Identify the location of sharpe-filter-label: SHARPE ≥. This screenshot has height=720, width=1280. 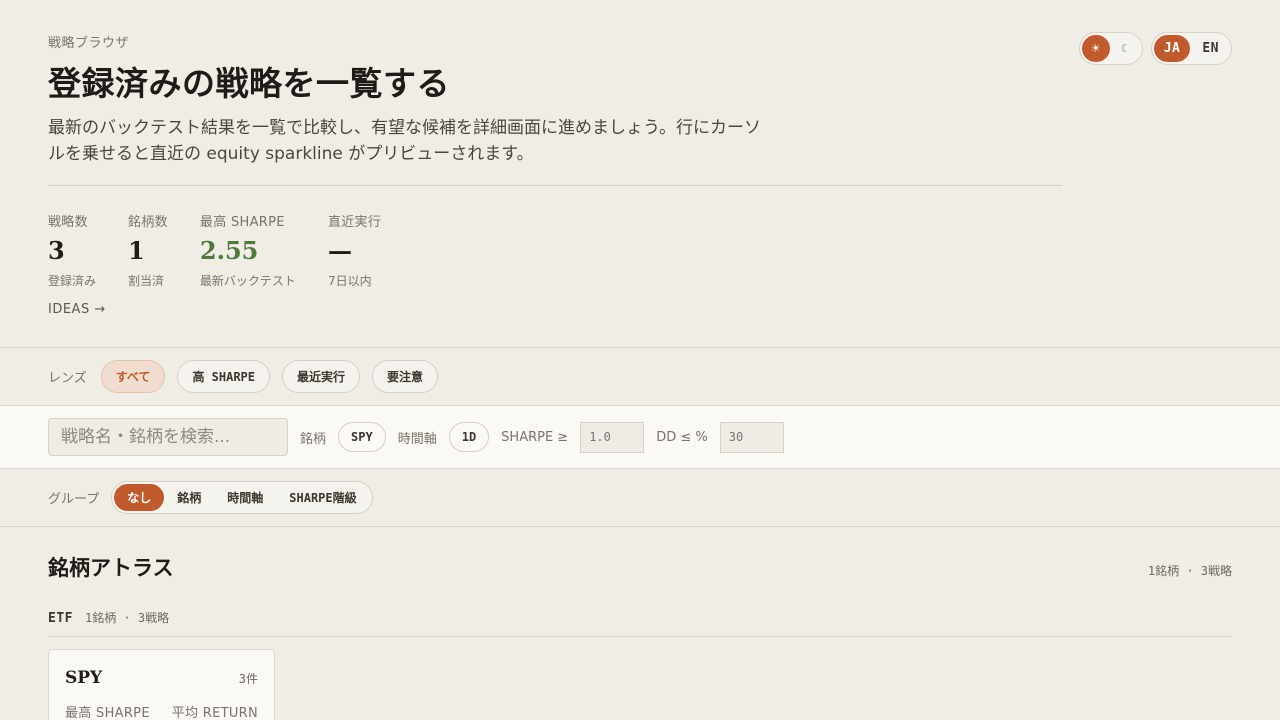
(535, 437).